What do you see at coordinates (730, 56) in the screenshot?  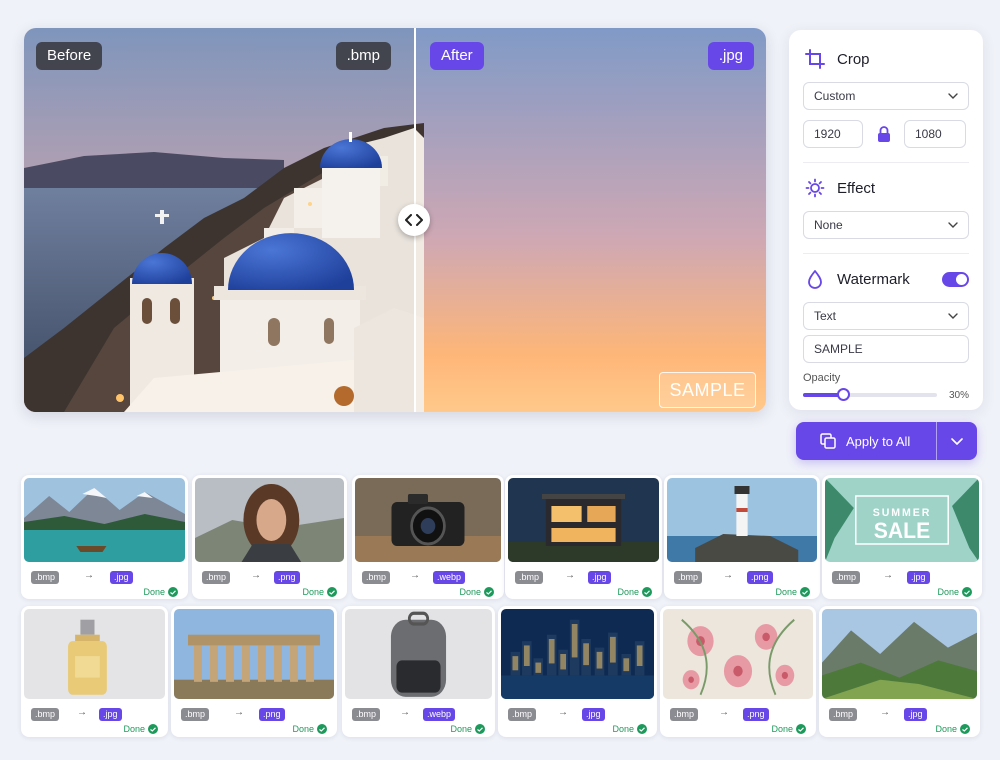 I see `after-format-badge: .jpg` at bounding box center [730, 56].